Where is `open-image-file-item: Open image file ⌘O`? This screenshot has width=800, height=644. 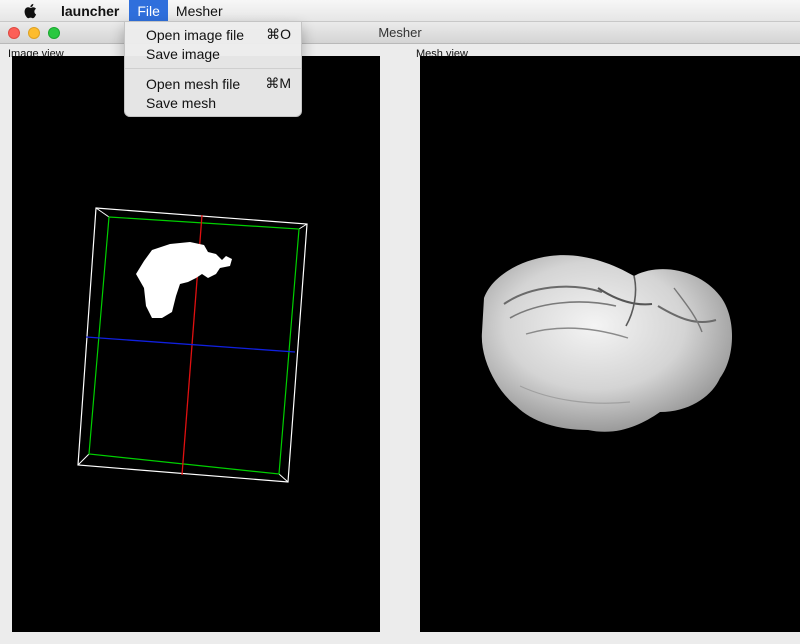 open-image-file-item: Open image file ⌘O is located at coordinates (213, 34).